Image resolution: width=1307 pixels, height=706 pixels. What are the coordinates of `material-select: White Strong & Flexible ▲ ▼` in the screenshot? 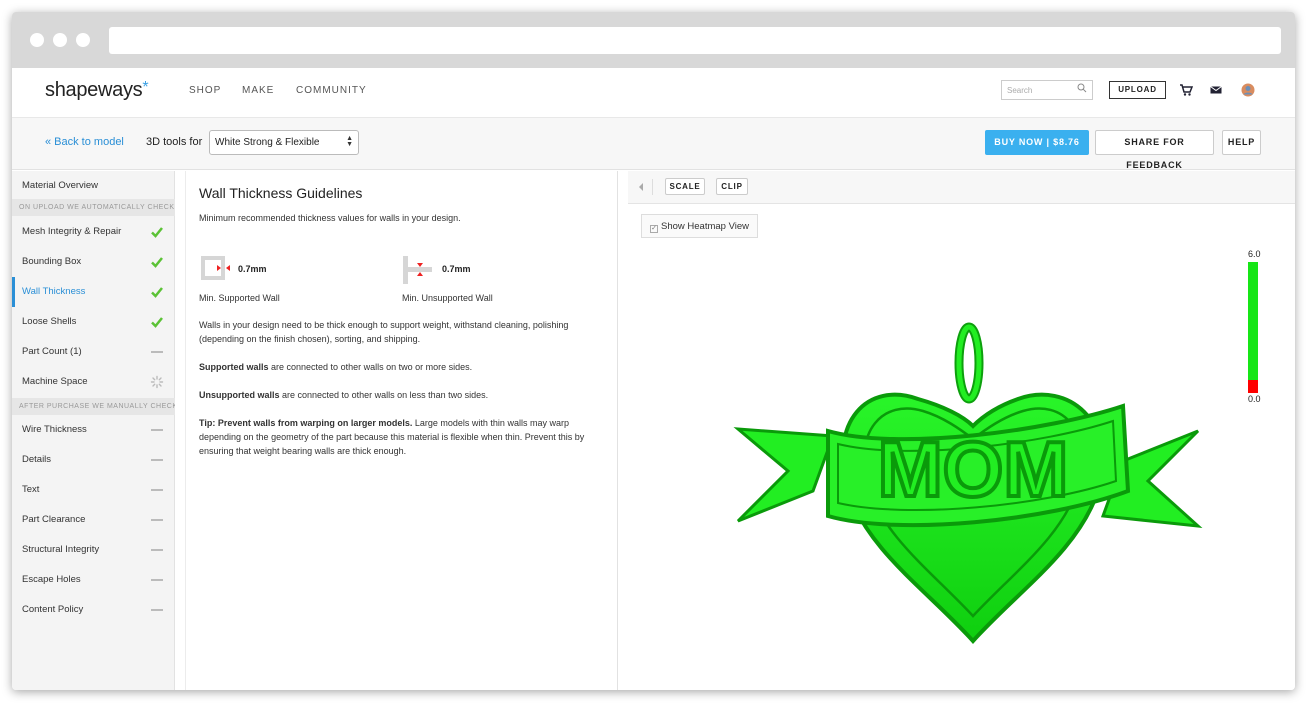 It's located at (284, 142).